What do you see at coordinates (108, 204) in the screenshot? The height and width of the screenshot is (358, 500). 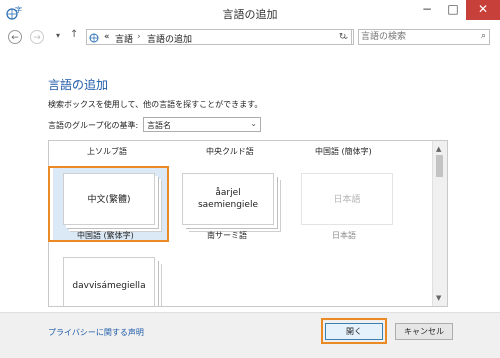 I see `highlight-frame-selected-language` at bounding box center [108, 204].